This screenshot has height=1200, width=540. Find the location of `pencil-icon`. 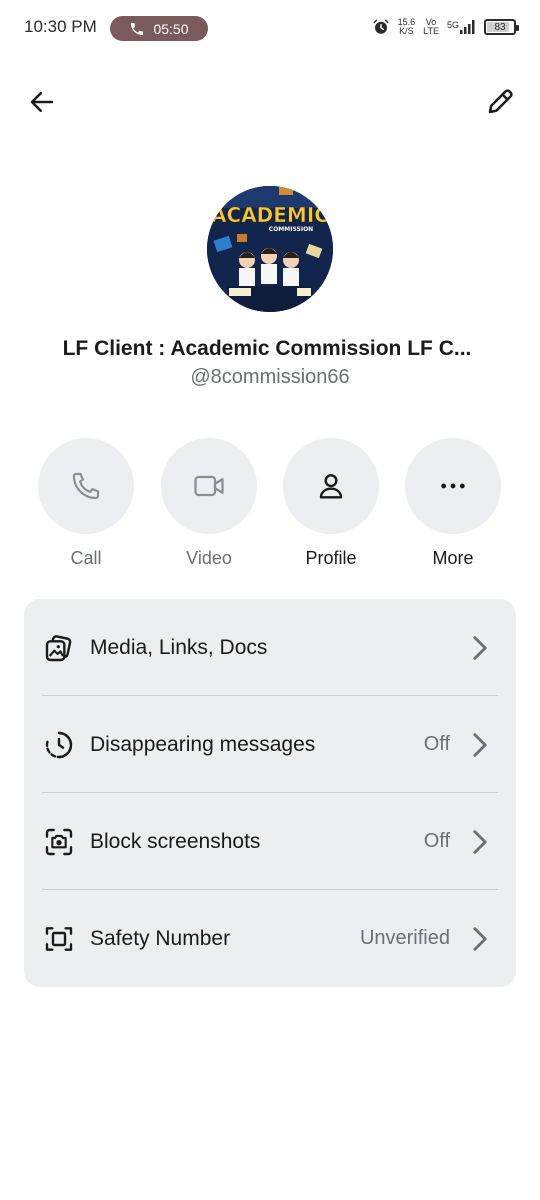

pencil-icon is located at coordinates (500, 101).